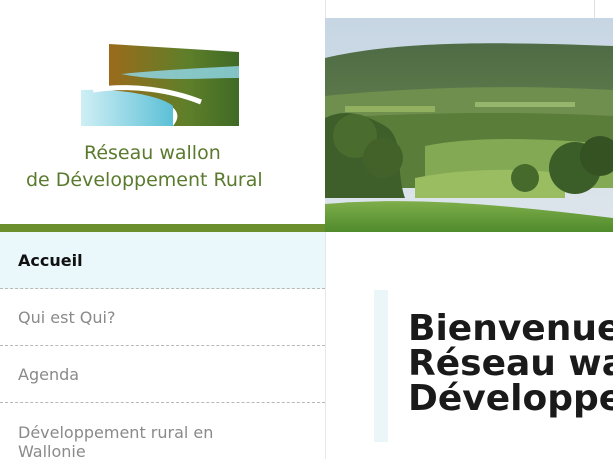  What do you see at coordinates (162, 317) in the screenshot?
I see `nav-item-qui-est-qui: Qui est Qui?` at bounding box center [162, 317].